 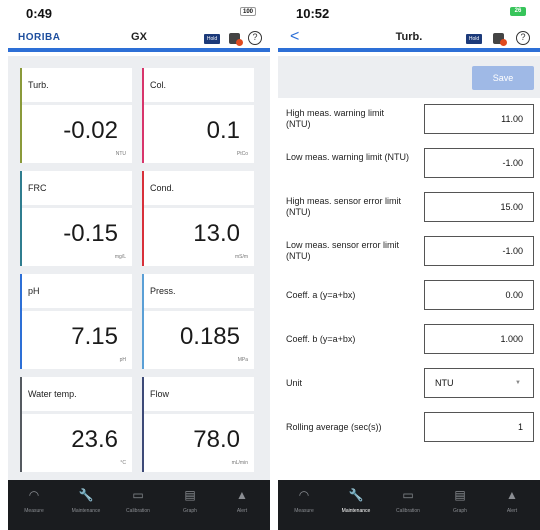 What do you see at coordinates (348, 157) in the screenshot?
I see `field-label: Low meas. warning limit (NTU)` at bounding box center [348, 157].